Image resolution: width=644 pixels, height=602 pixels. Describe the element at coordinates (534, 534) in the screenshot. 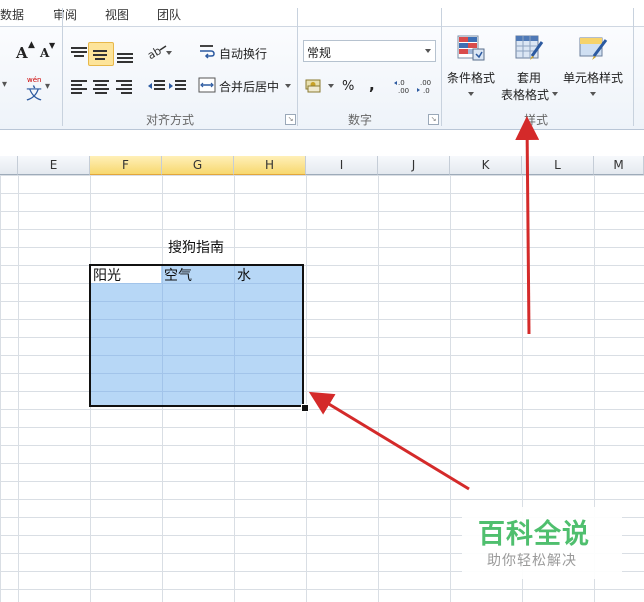

I see `watermark-logo: 百科全说` at that location.